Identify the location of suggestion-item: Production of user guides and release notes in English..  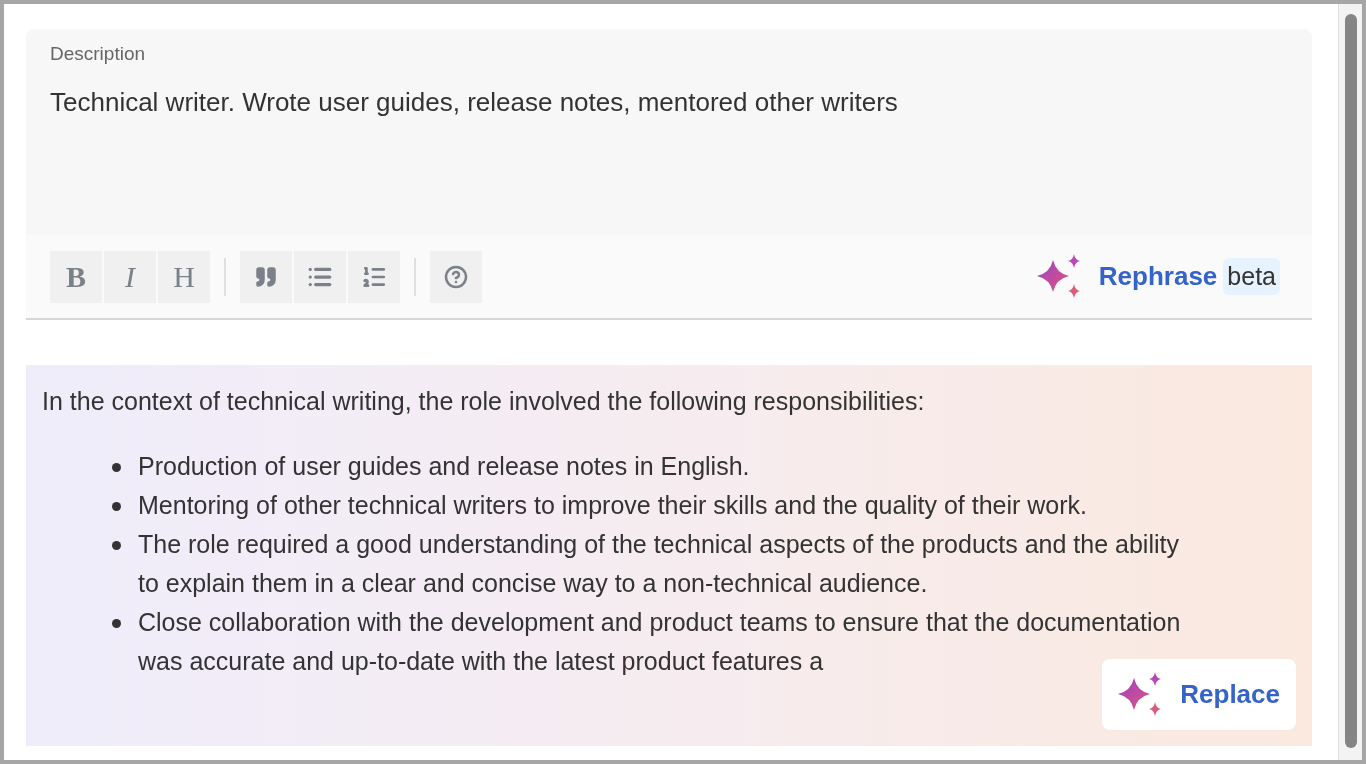
(444, 466).